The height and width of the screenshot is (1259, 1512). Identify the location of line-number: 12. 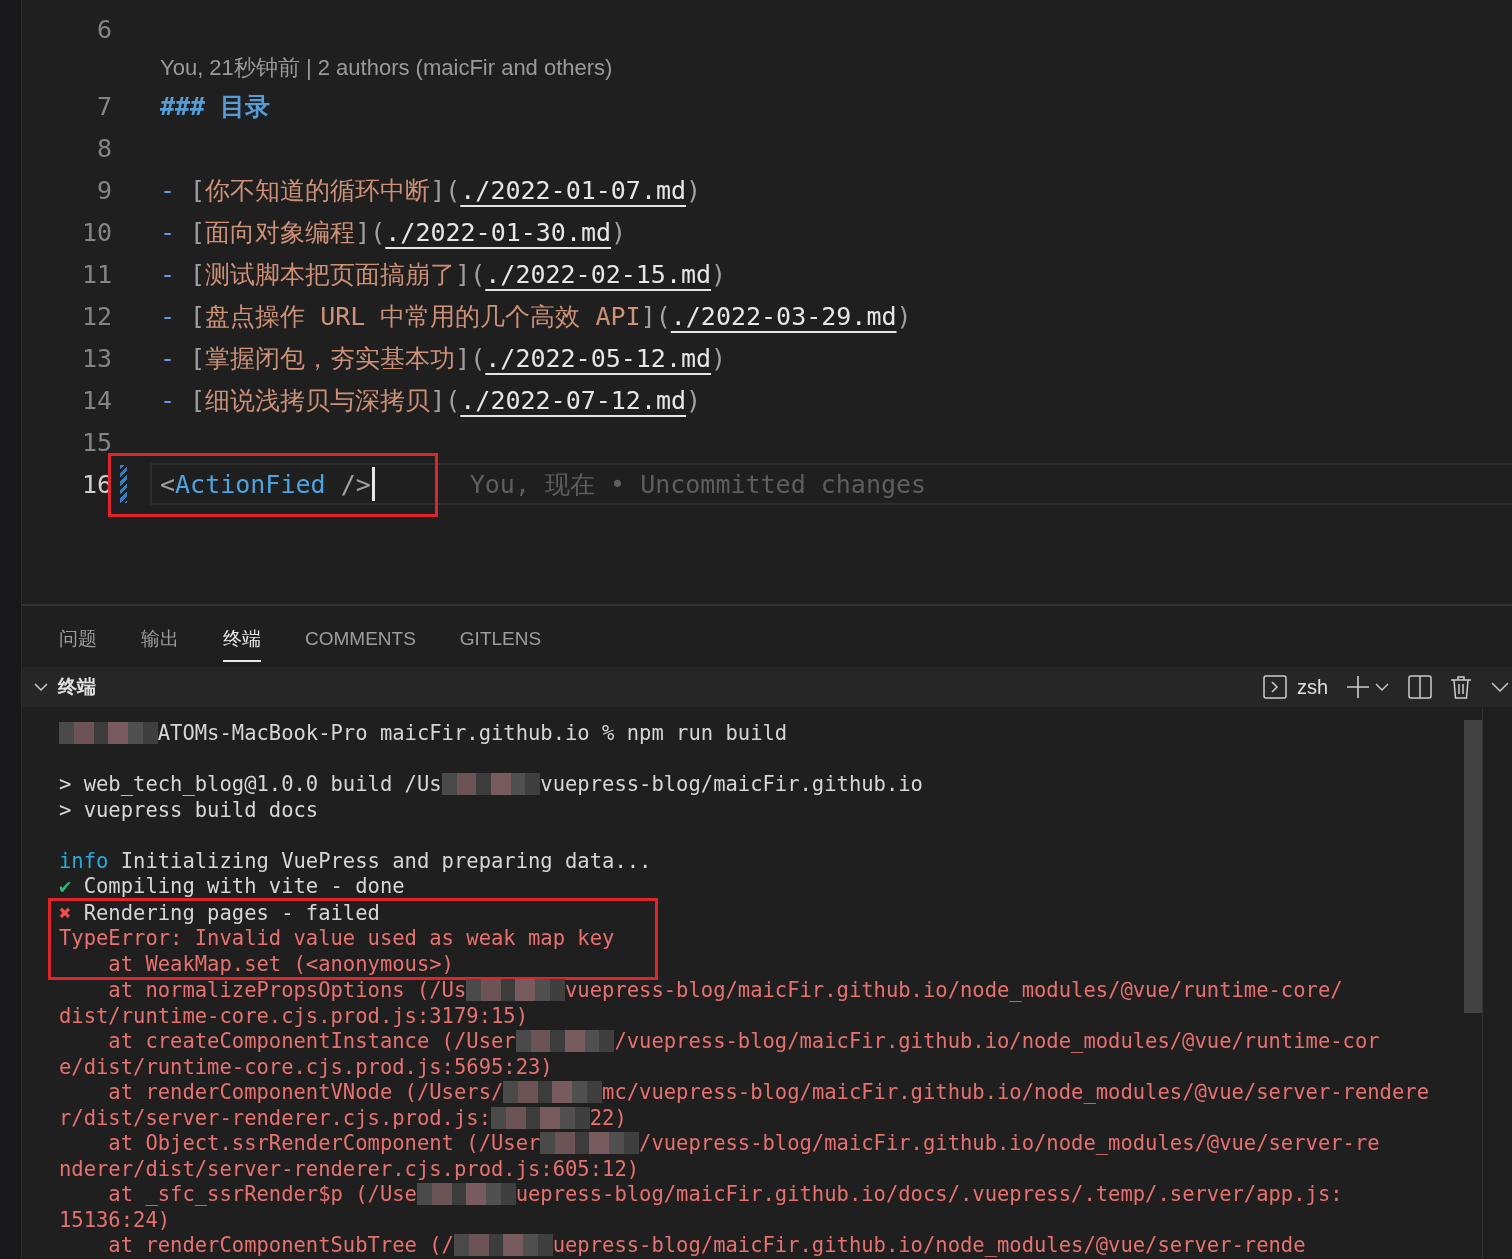
(96, 316).